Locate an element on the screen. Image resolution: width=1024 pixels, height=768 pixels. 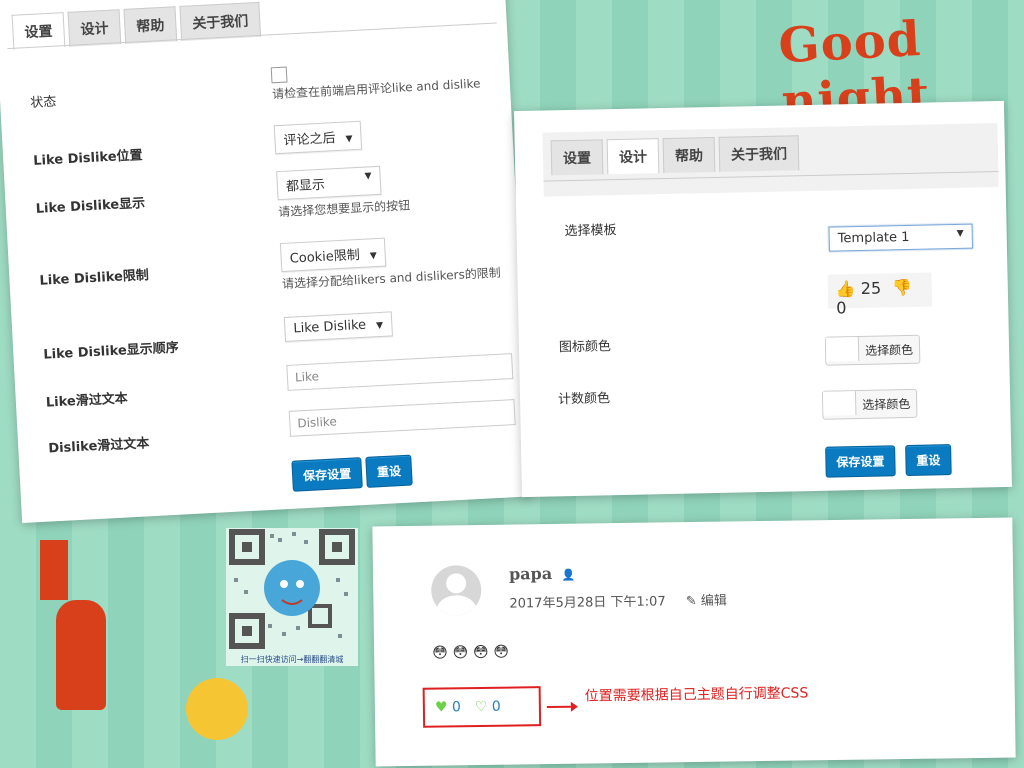
template-preview: 👍 25 👎 0 is located at coordinates (880, 294).